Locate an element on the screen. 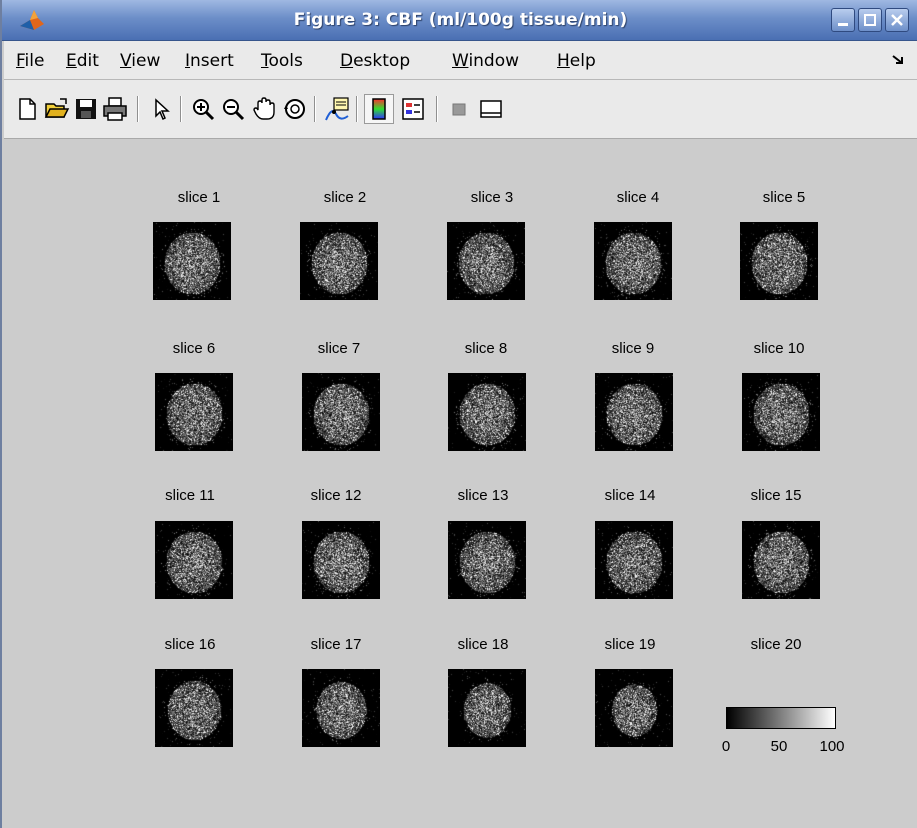  slice-3-image is located at coordinates (486, 261).